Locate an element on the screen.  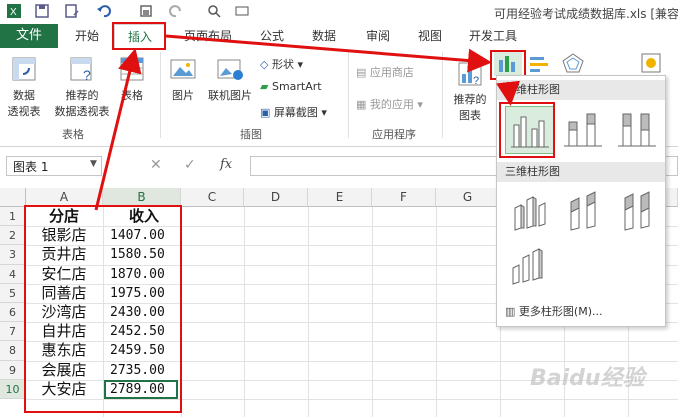
arrow-insert-to-chart is located at coordinates (328, 53).